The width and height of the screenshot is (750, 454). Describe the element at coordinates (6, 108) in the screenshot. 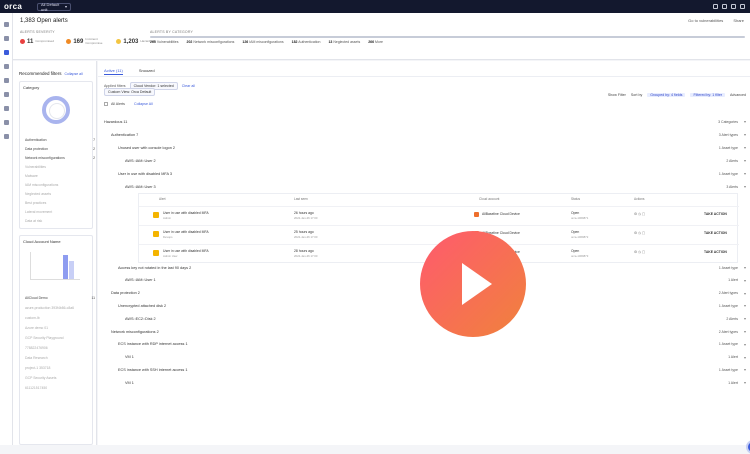

I see `integrations-icon` at that location.